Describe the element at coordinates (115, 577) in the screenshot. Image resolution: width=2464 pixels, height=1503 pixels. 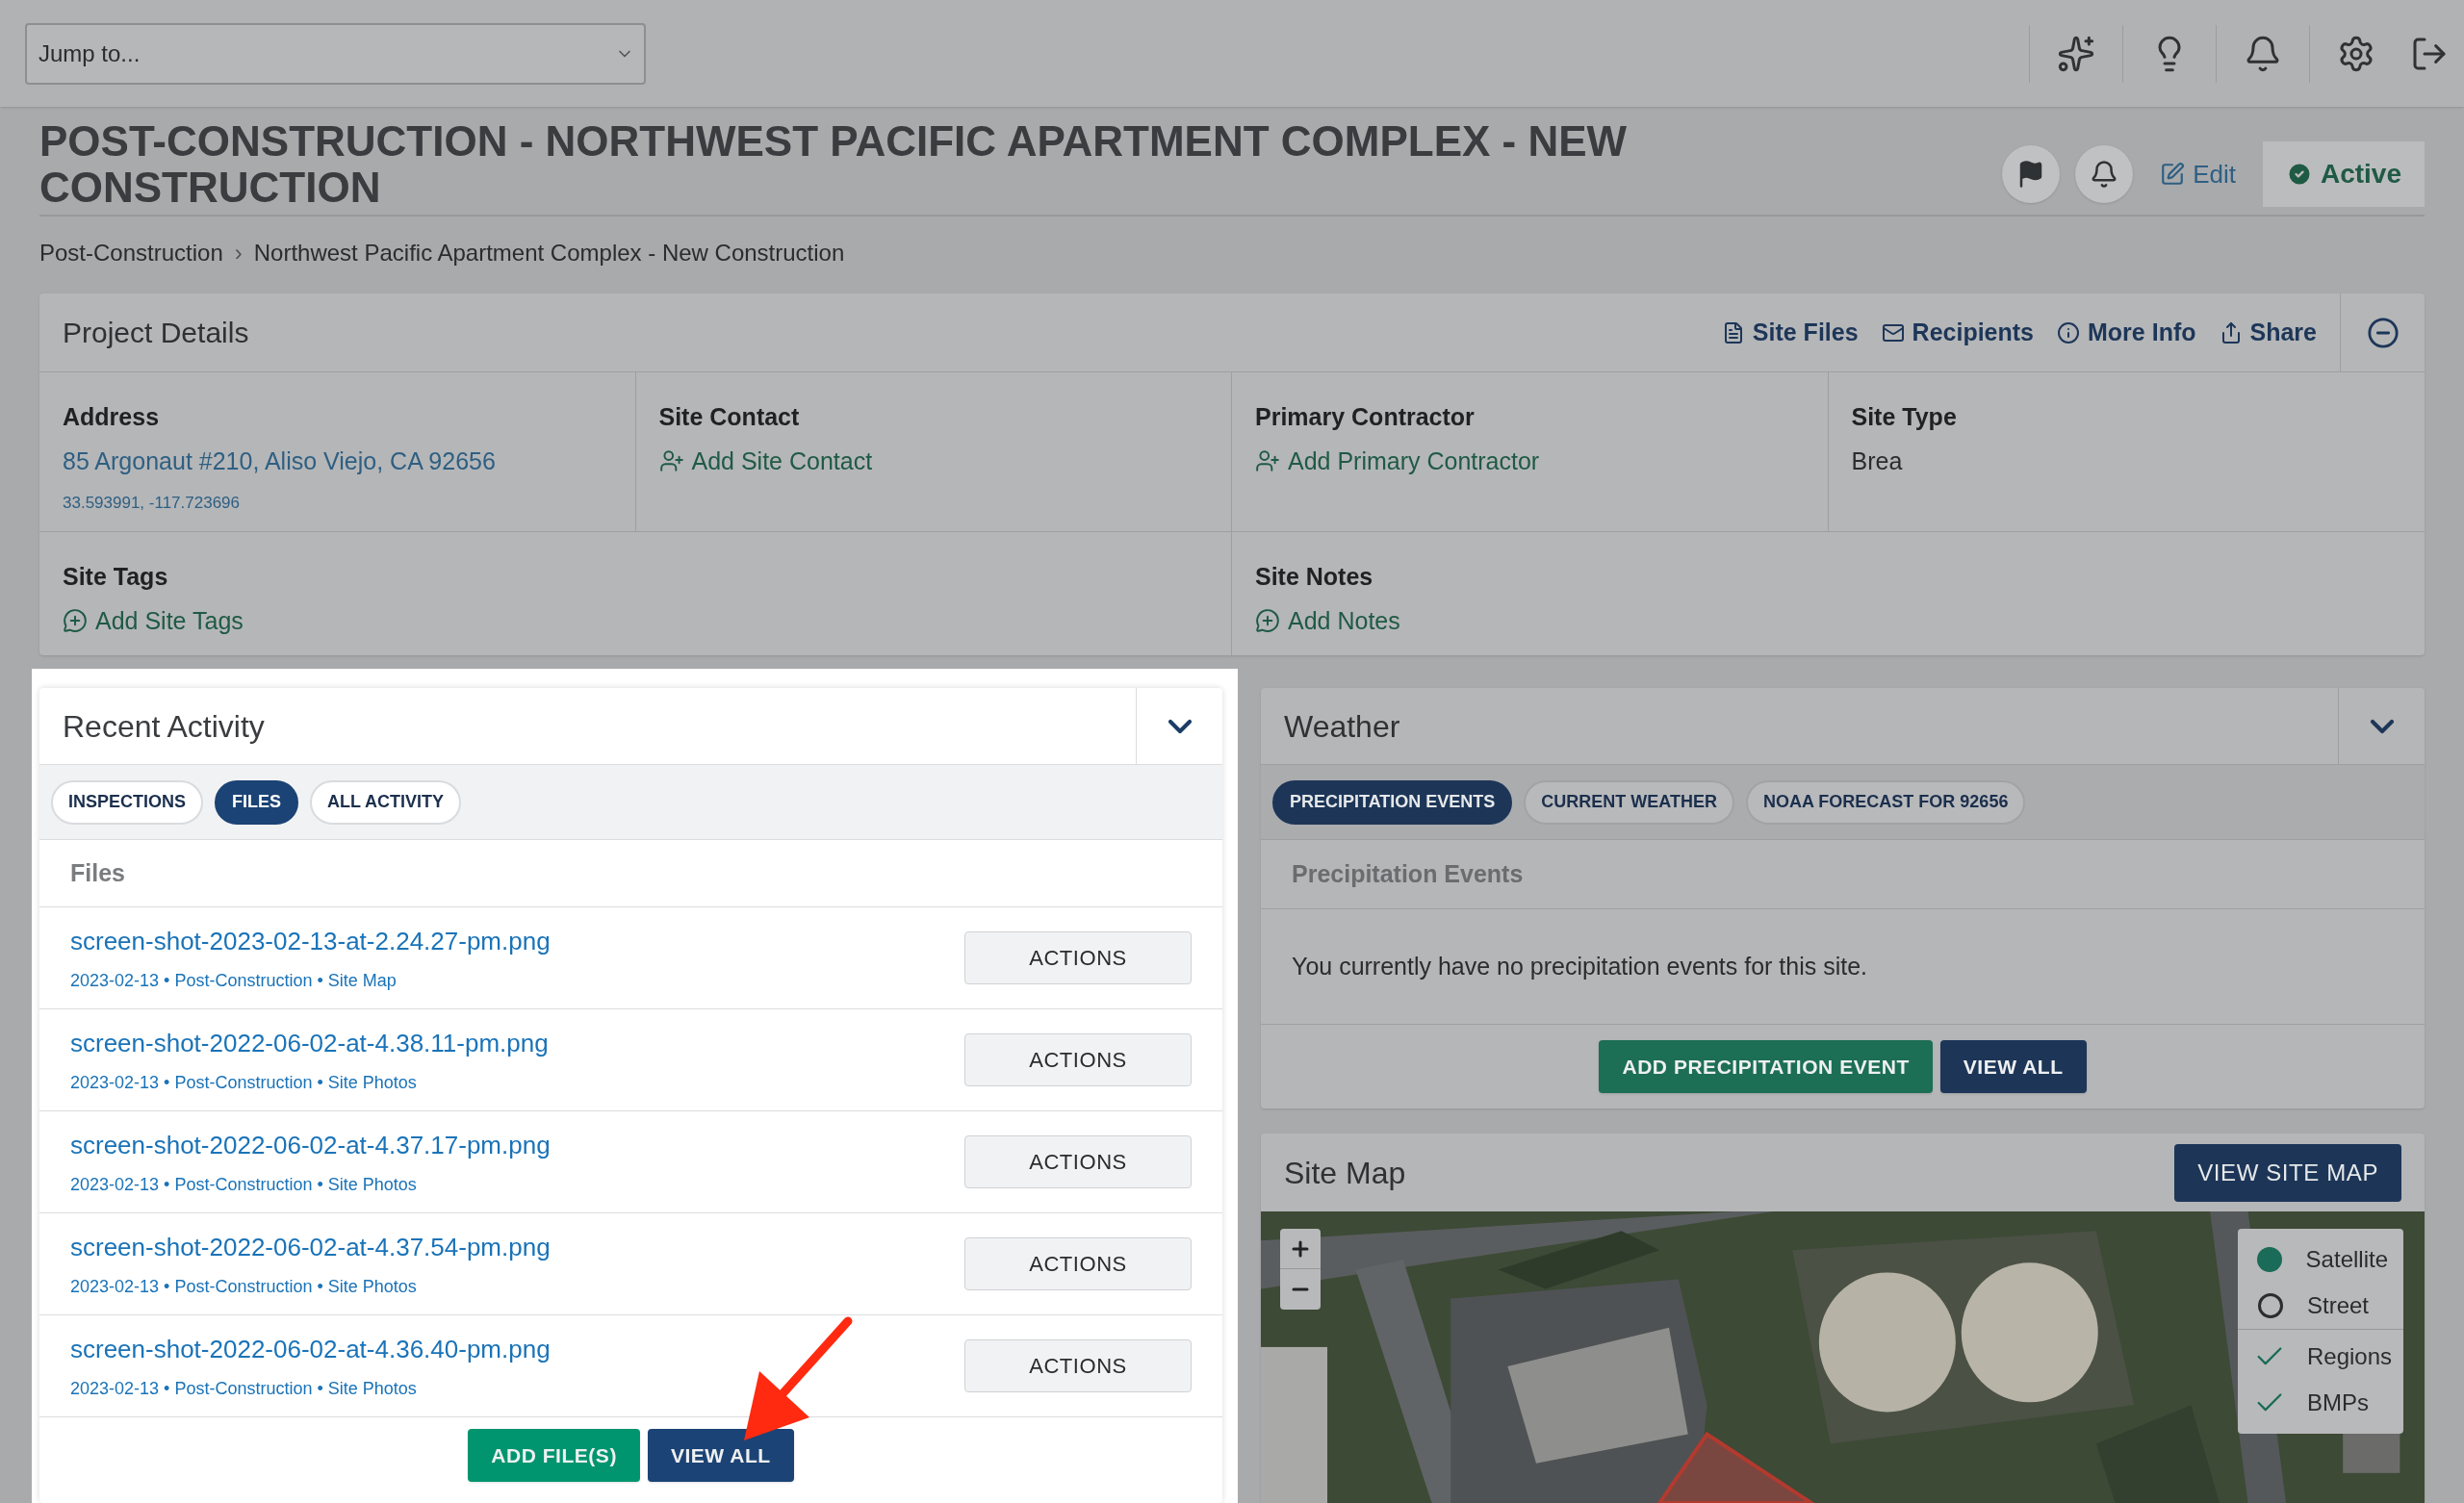
I see `field-label: Site Tags` at that location.